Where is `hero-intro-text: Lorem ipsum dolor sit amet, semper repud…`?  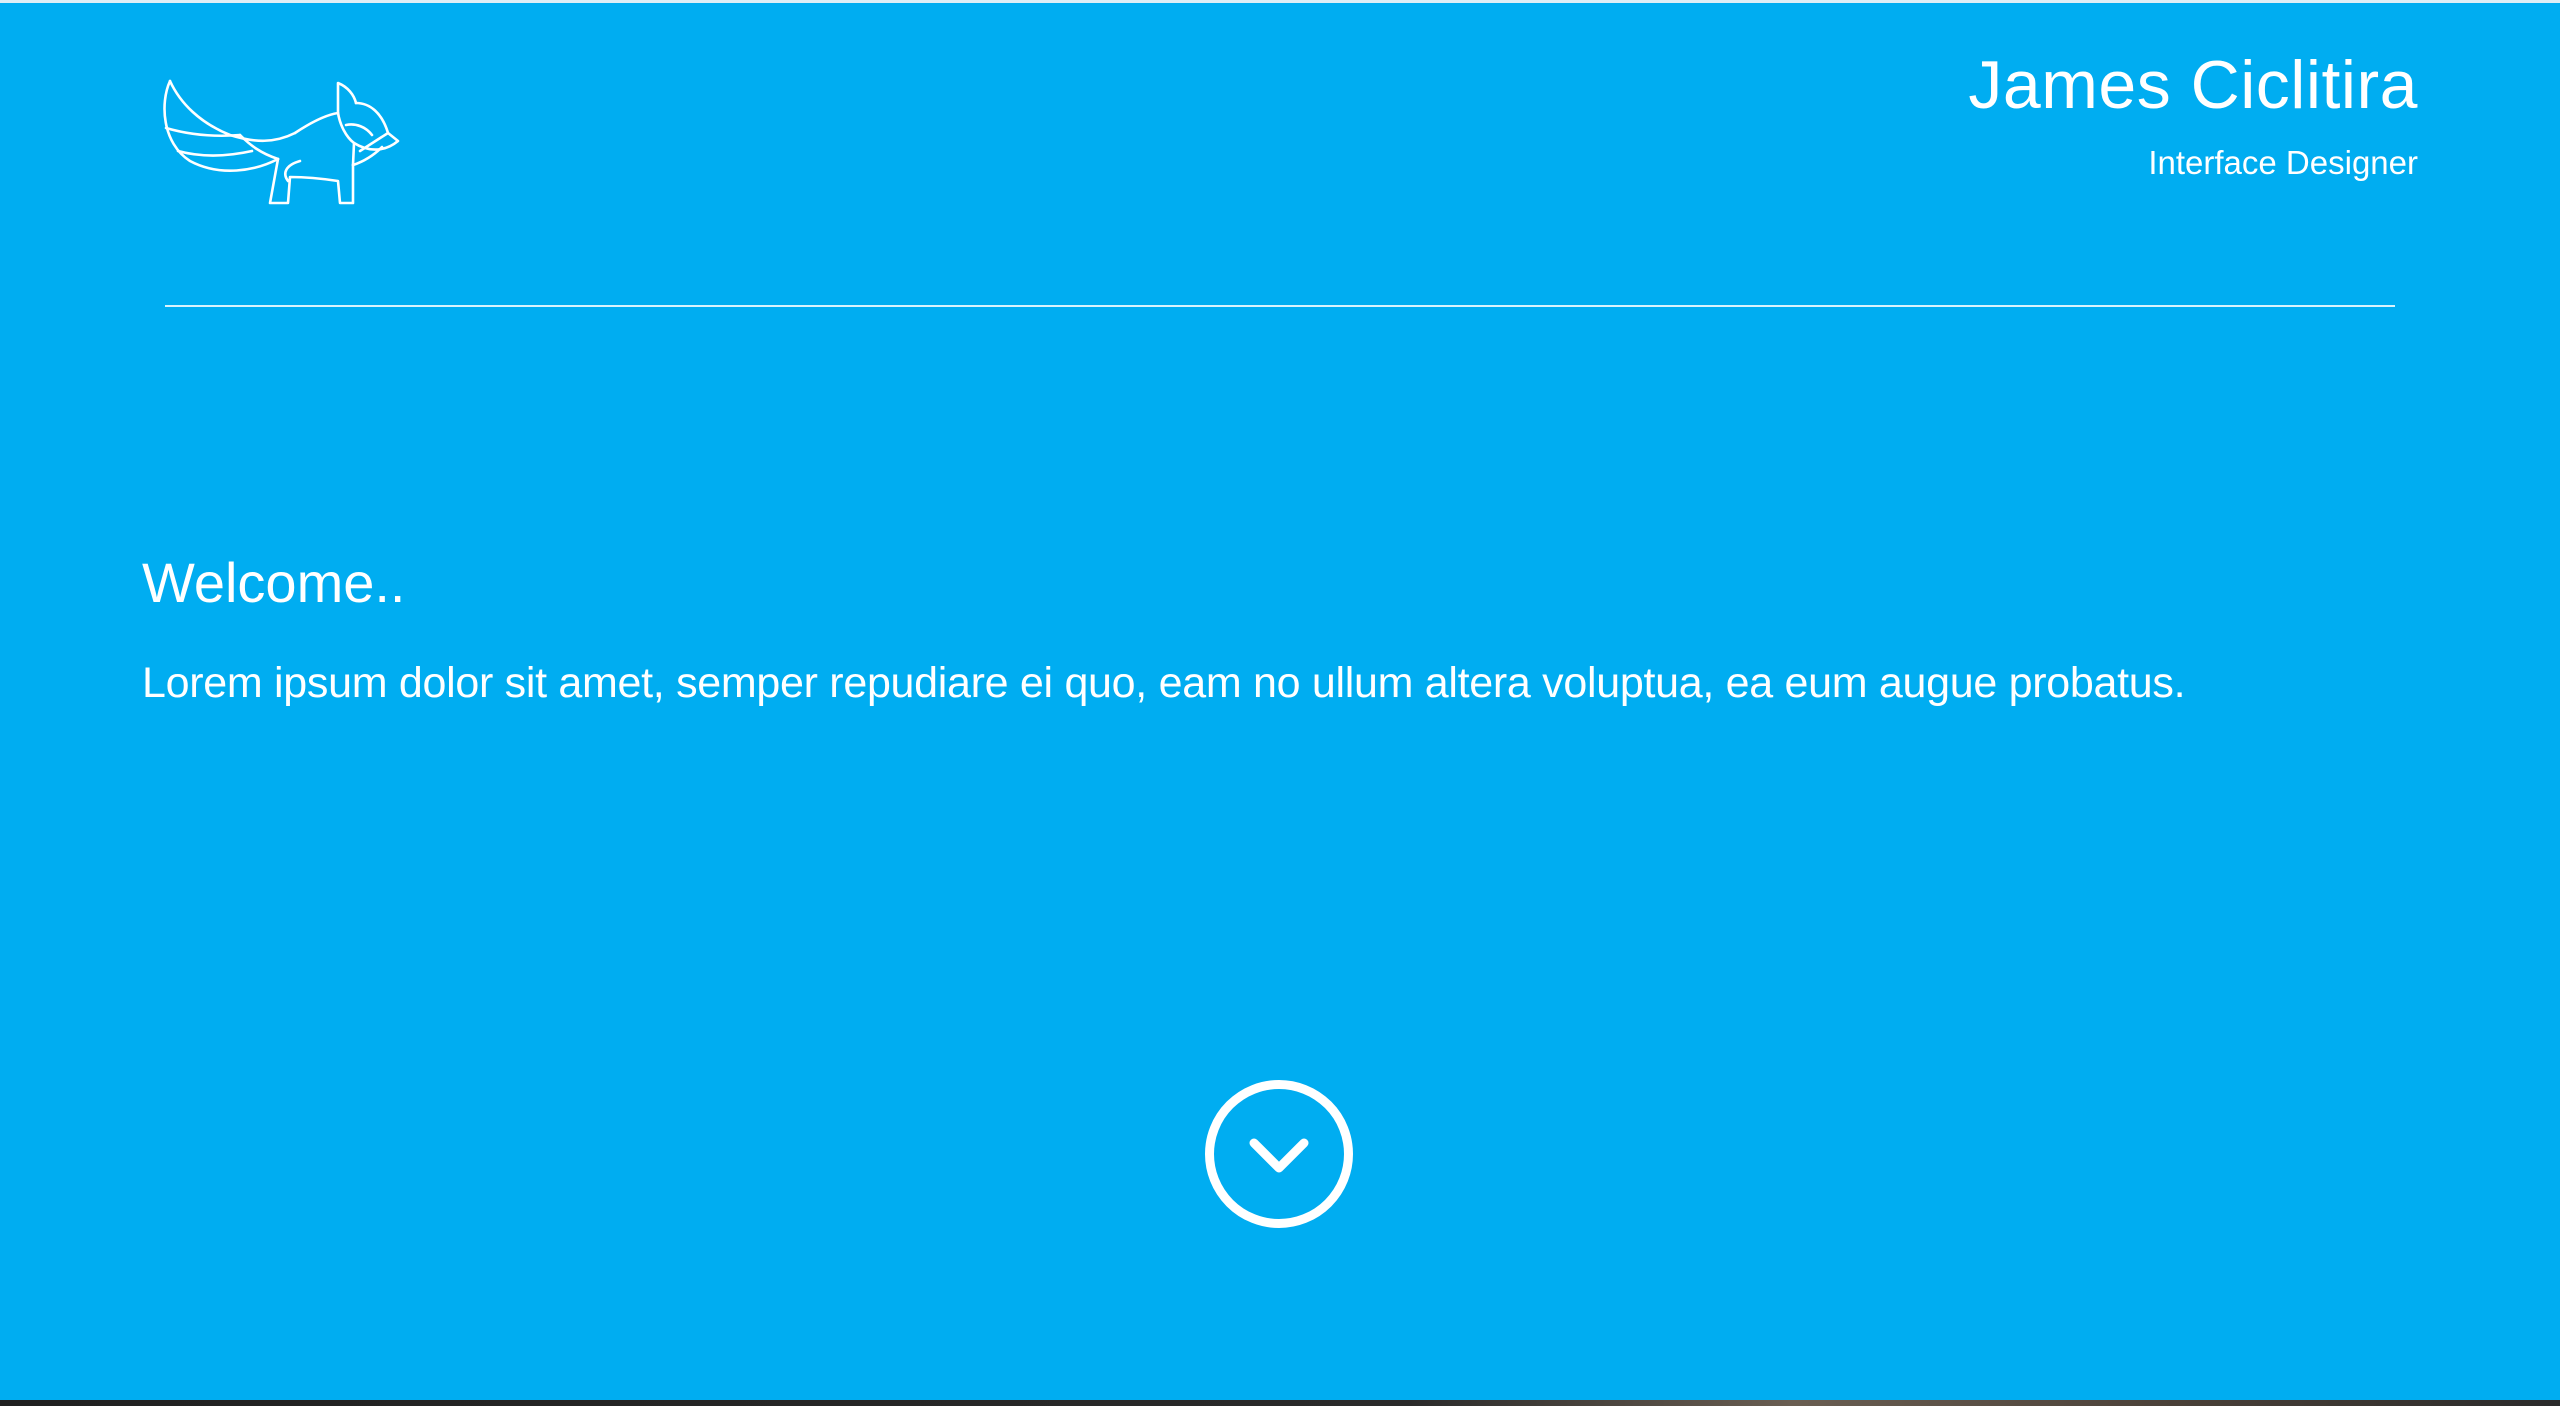
hero-intro-text: Lorem ipsum dolor sit amet, semper repud… is located at coordinates (1164, 683).